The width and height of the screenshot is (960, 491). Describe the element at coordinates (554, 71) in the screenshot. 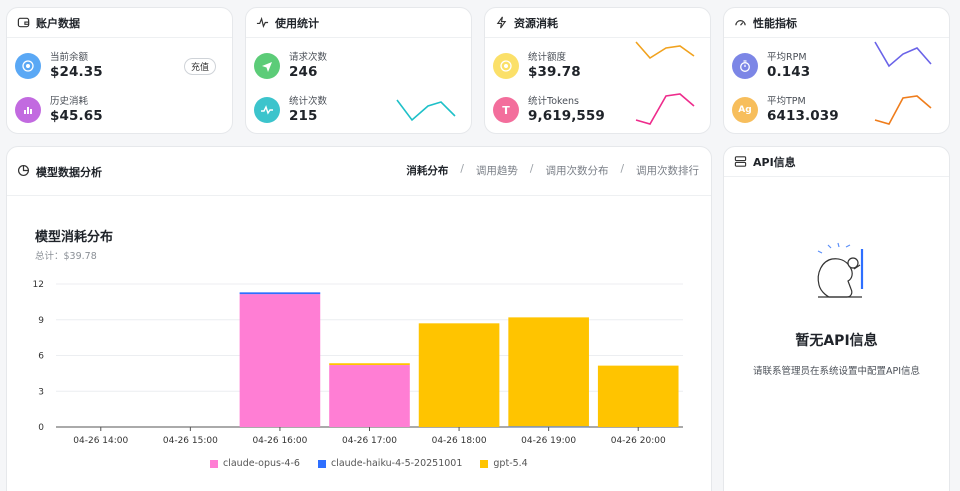

I see `quota-value: $39.78` at that location.